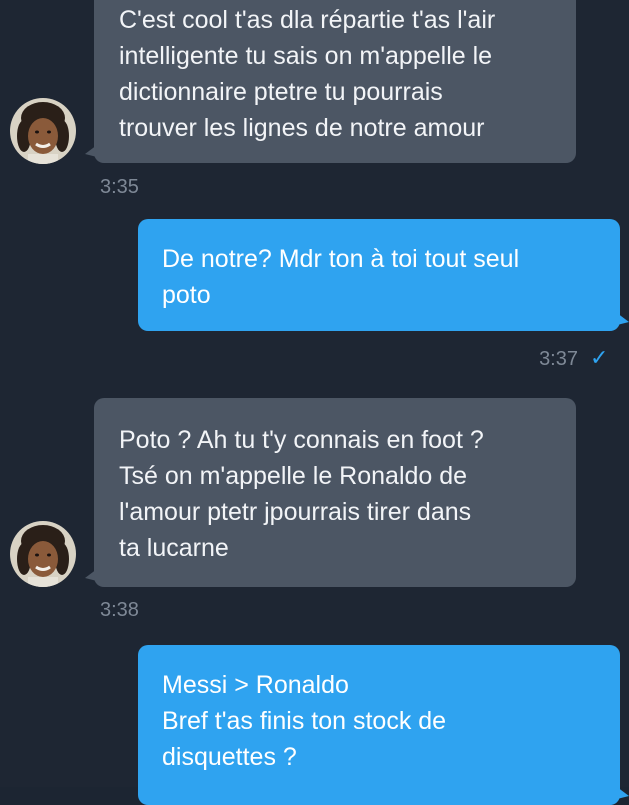  Describe the element at coordinates (341, 259) in the screenshot. I see `message-text-line: De notre? Mdr ton à toi tout seul` at that location.